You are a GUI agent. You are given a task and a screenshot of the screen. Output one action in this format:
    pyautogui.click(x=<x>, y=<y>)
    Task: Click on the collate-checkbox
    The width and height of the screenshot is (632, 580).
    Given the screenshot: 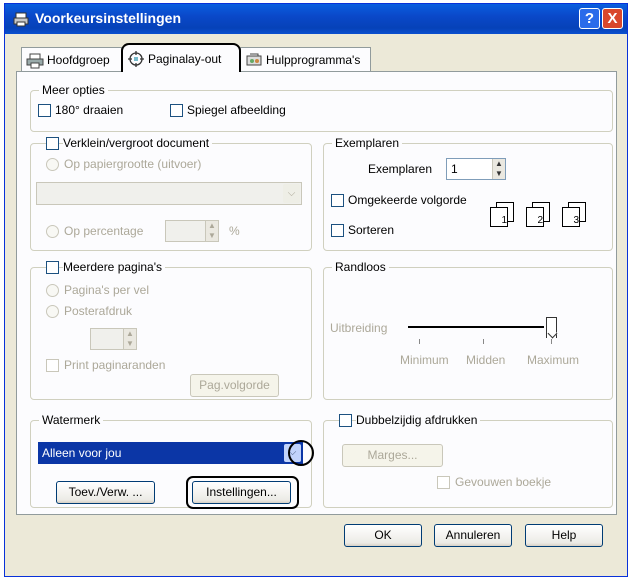 What is the action you would take?
    pyautogui.click(x=337, y=230)
    